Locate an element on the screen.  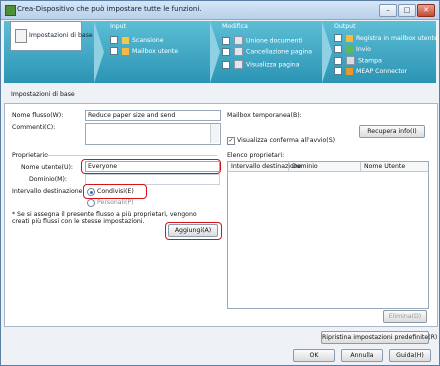
store-mailbox-checkbox is located at coordinates (338, 38).